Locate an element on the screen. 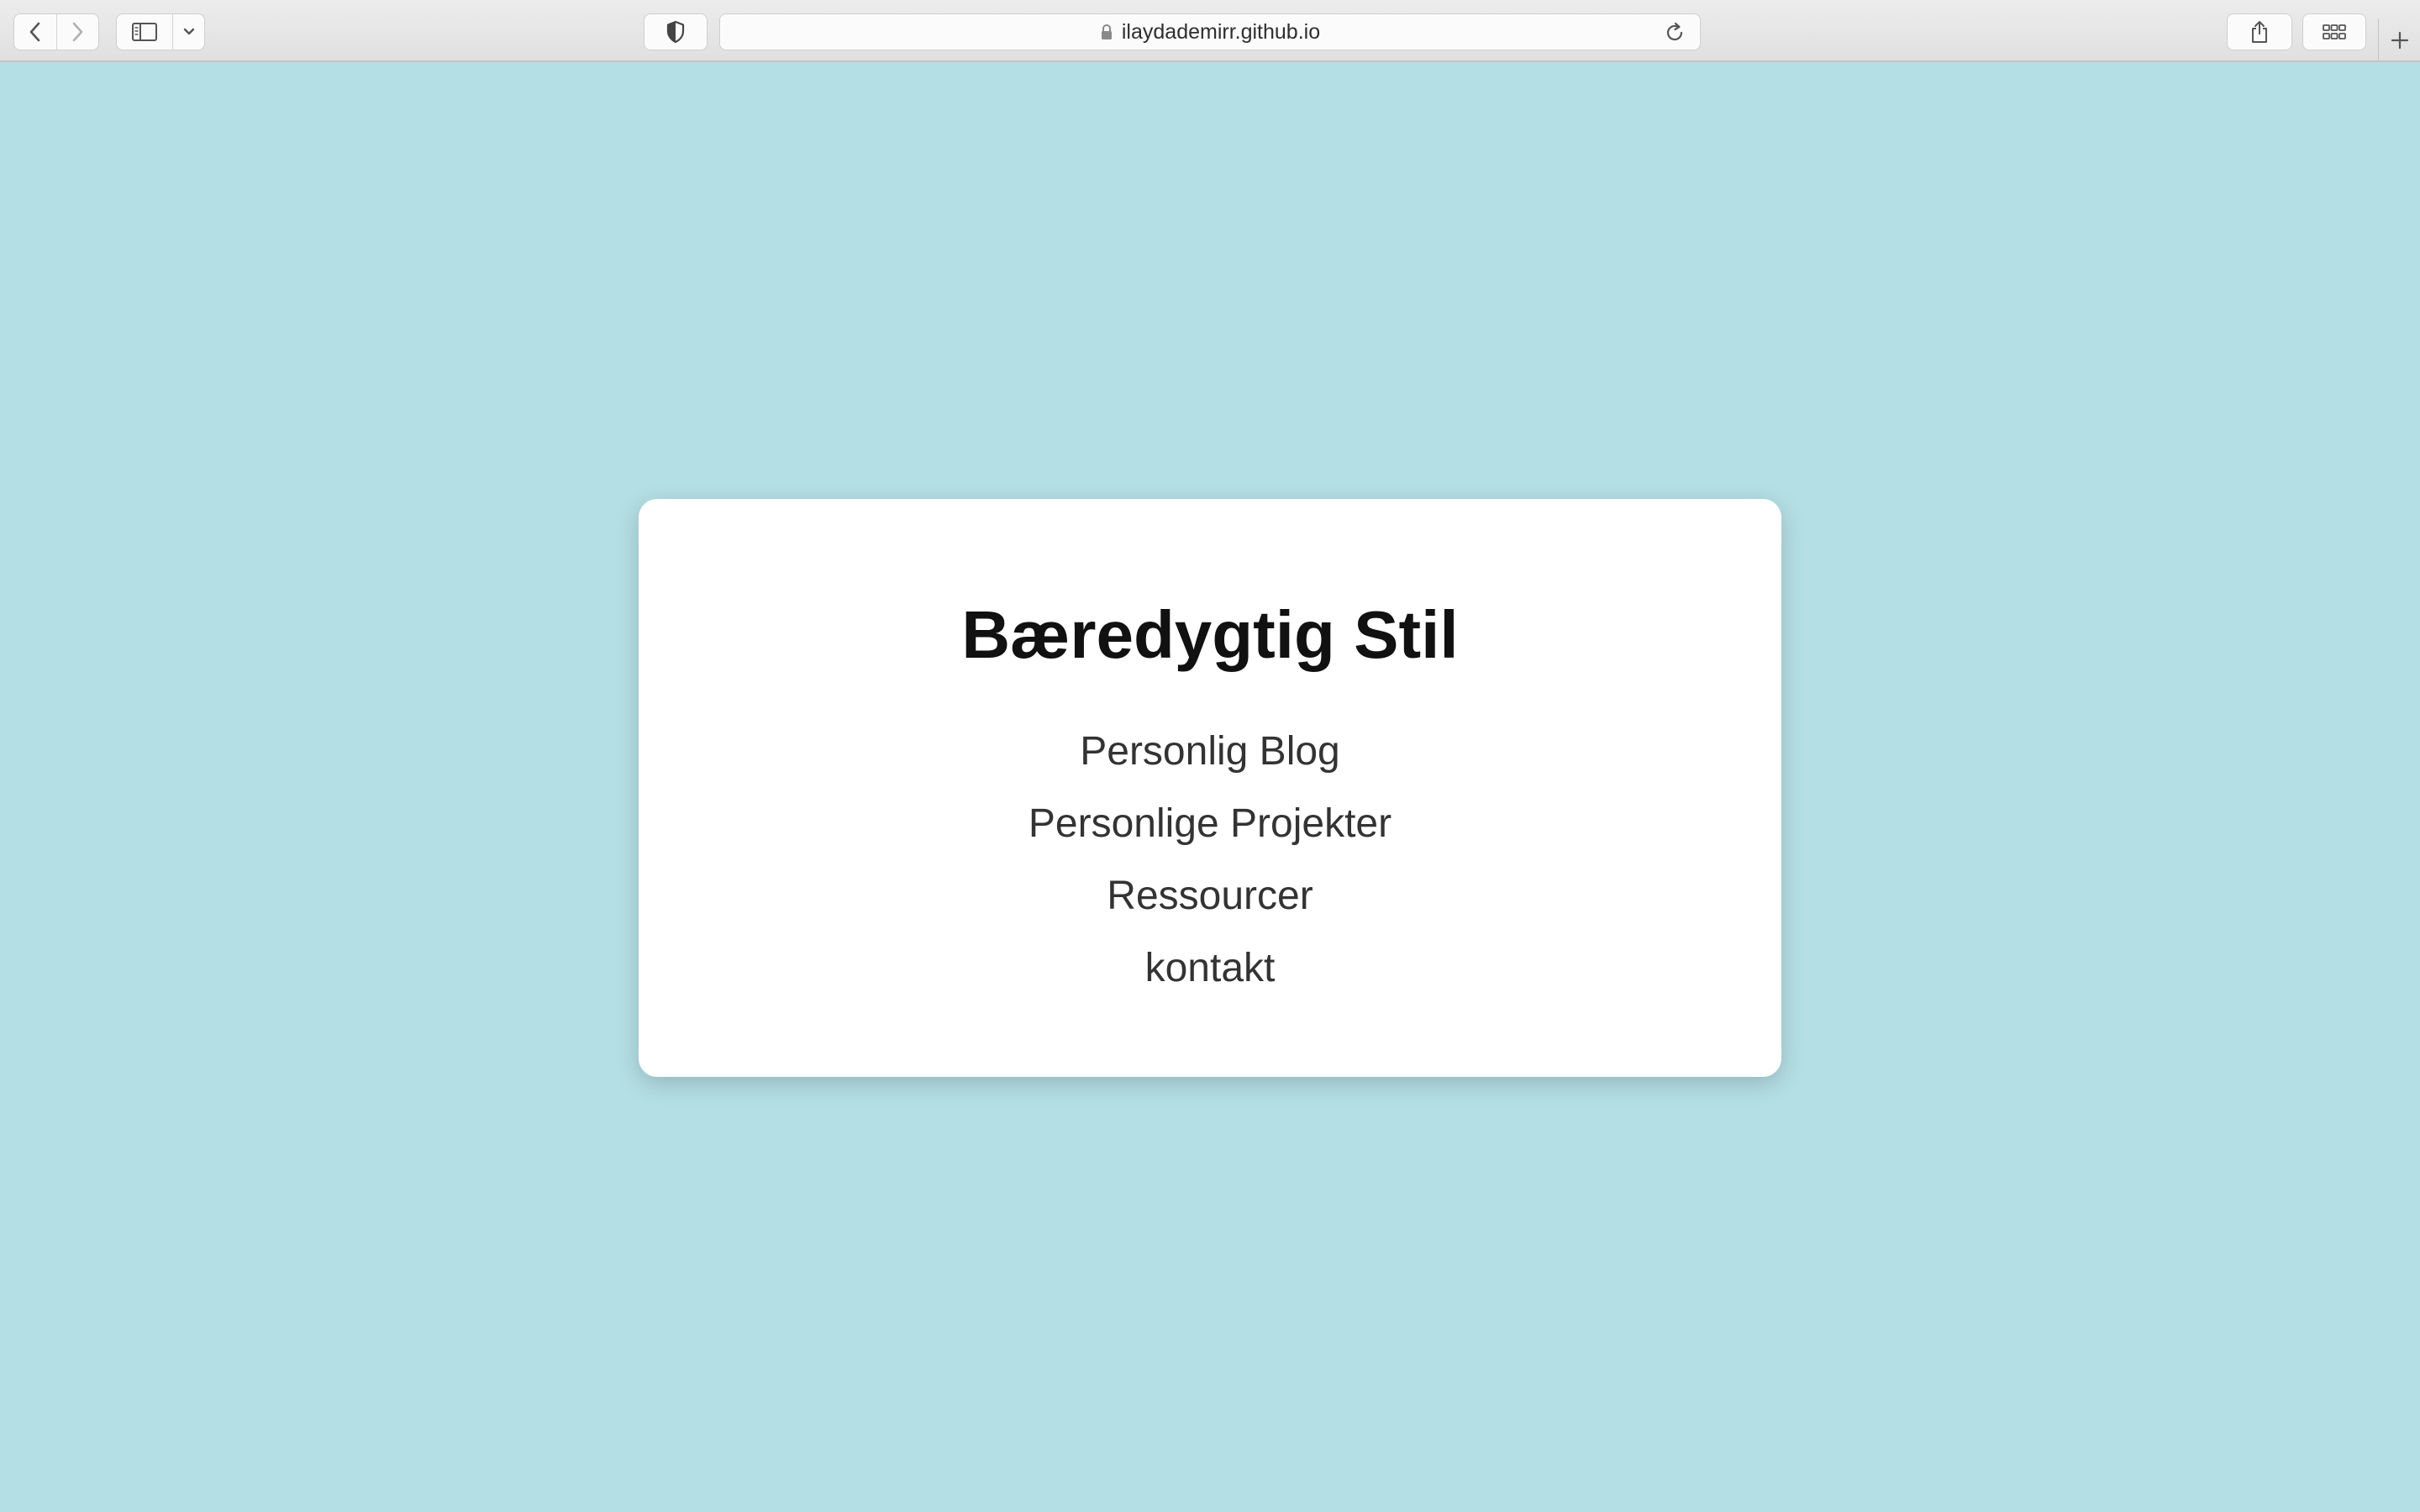  address-bar: ilaydademirr.github.io is located at coordinates (1210, 31).